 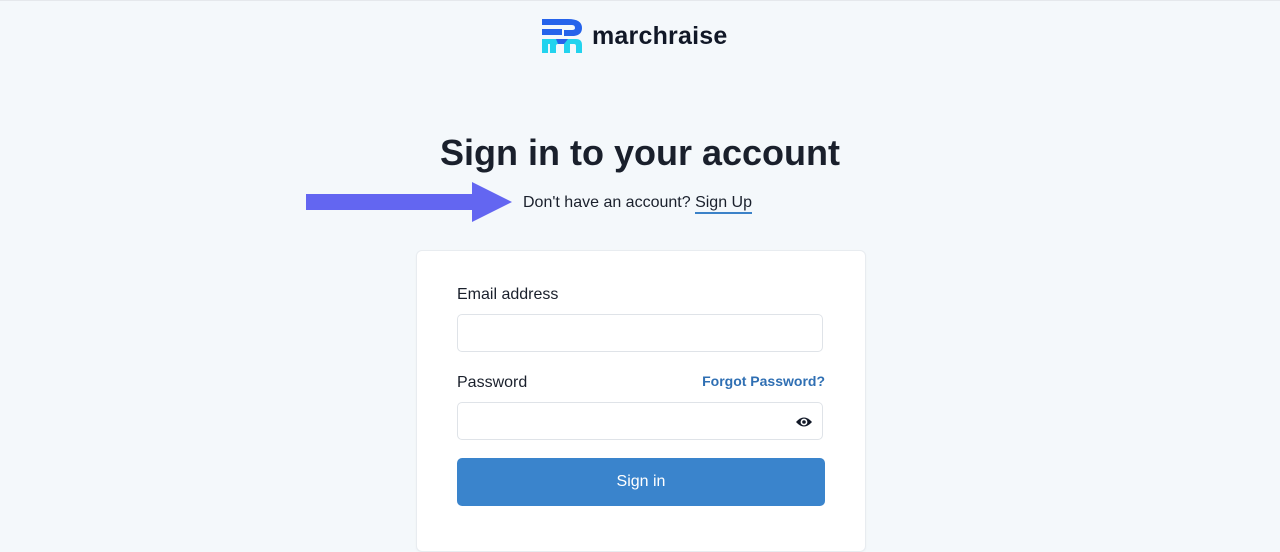 I want to click on signup-prompt: Don't have an account?, so click(x=607, y=202).